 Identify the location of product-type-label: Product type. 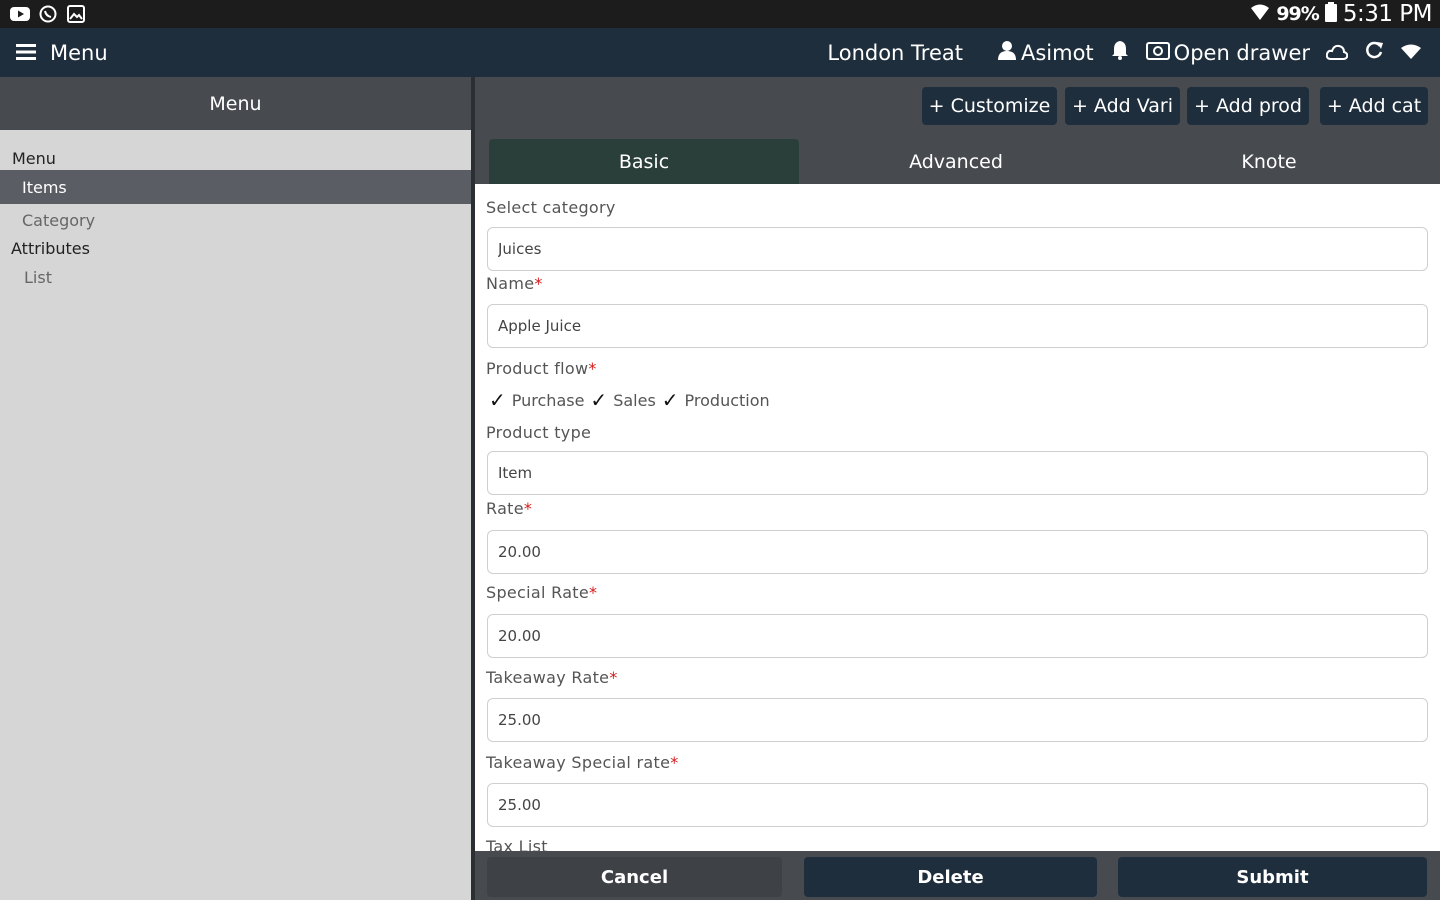
(539, 432).